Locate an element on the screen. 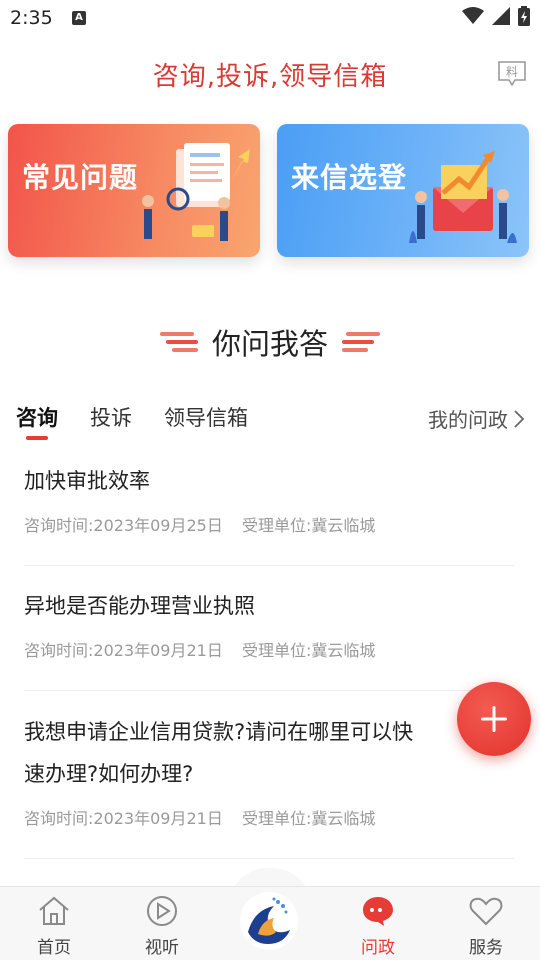  report-icon: 料 is located at coordinates (512, 74).